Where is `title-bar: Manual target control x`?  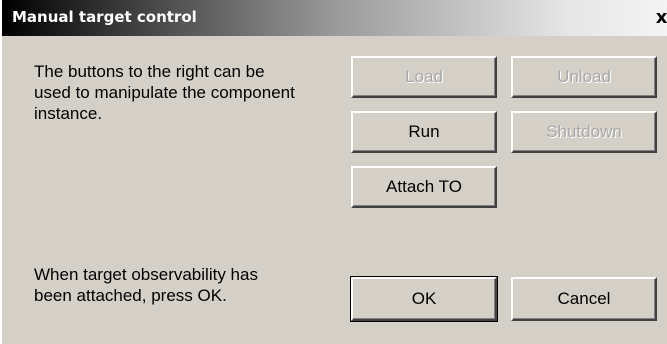
title-bar: Manual target control x is located at coordinates (334, 18).